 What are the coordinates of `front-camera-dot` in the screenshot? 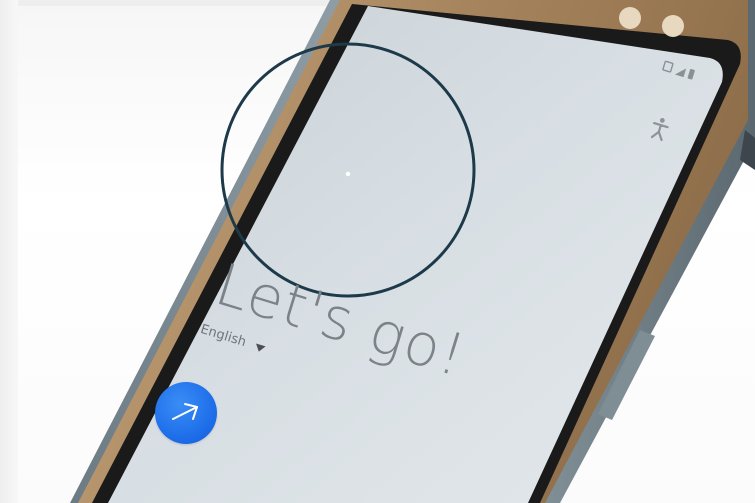 It's located at (630, 18).